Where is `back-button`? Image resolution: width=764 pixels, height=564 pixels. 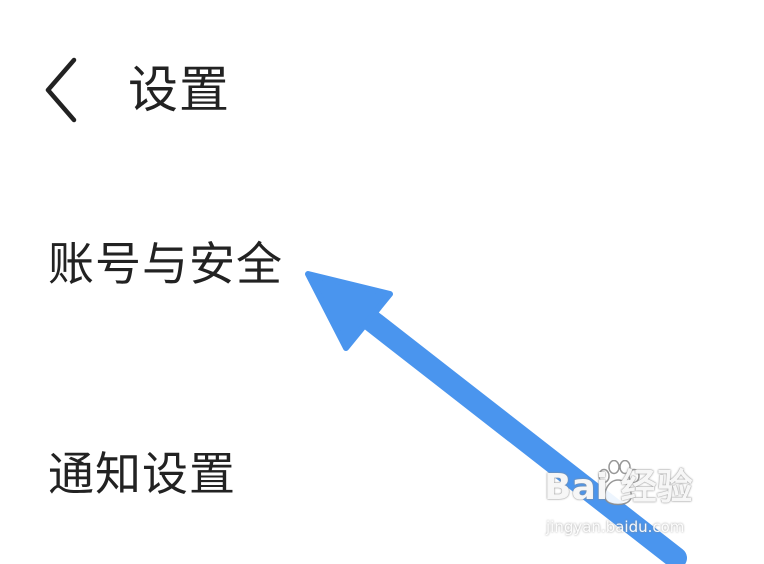
back-button is located at coordinates (65, 90).